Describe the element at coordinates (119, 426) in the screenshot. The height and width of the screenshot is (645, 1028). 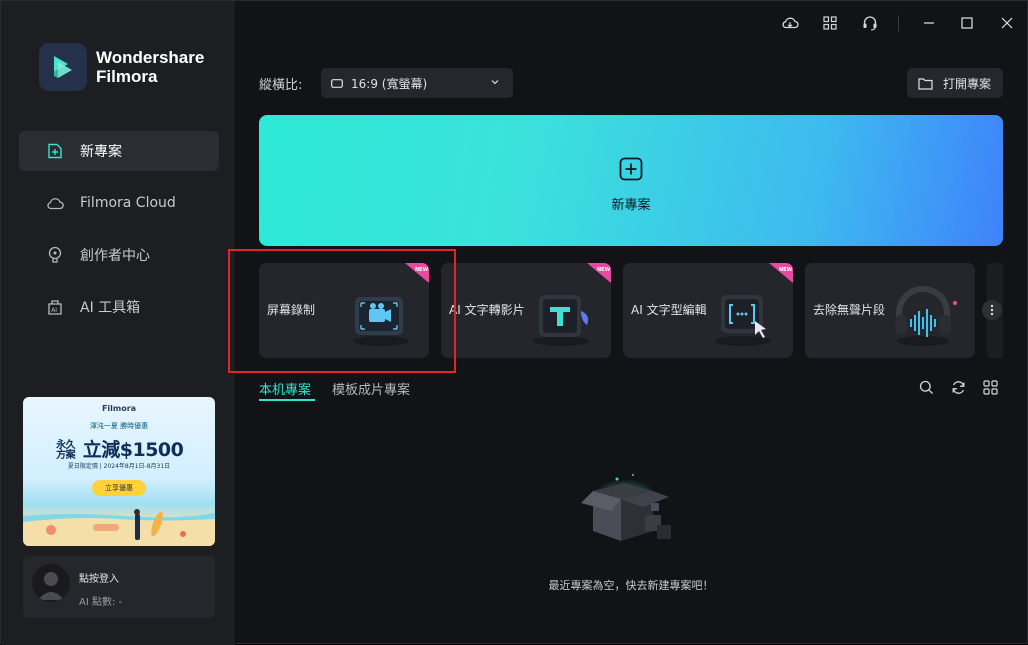
I see `promo-subtitle: 渾沌一夏 勝時優惠` at that location.